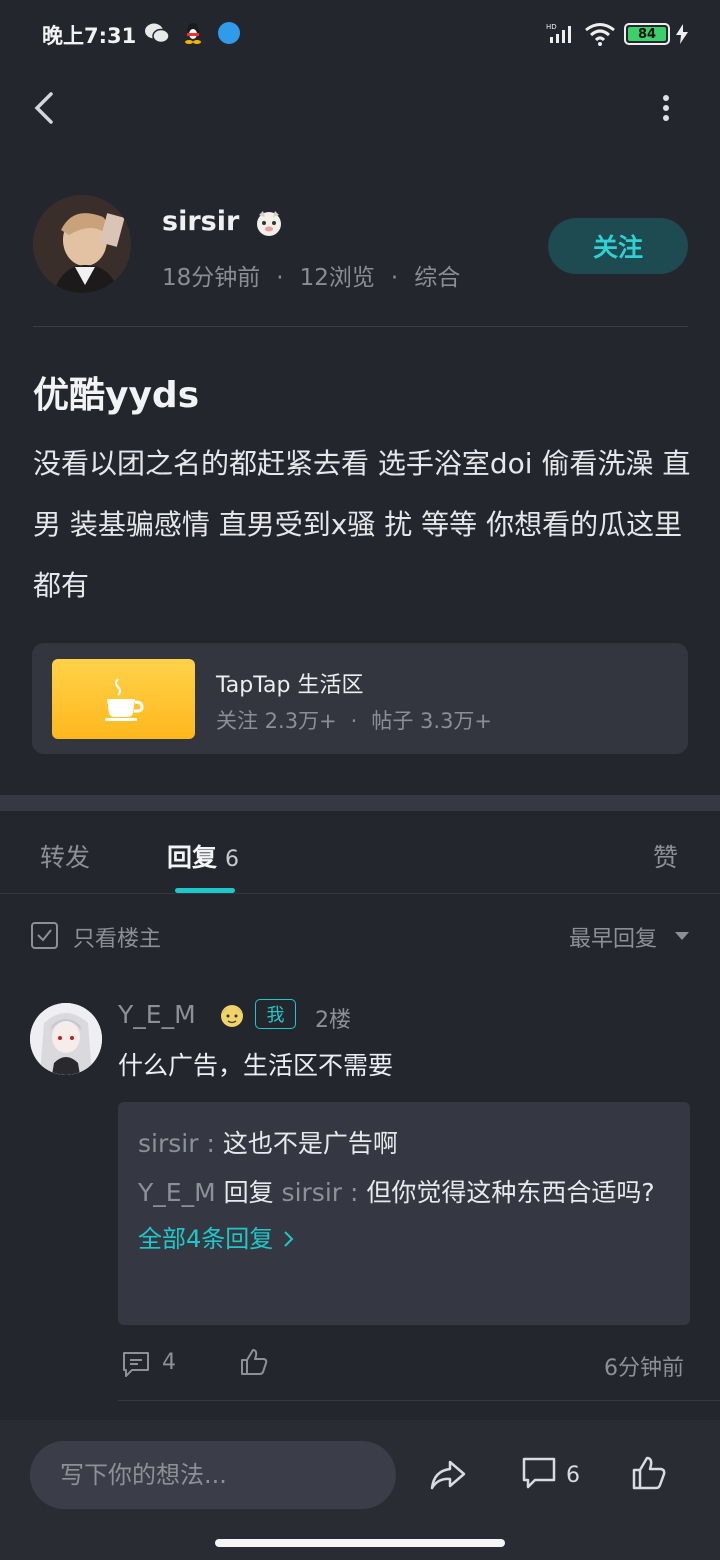 The image size is (720, 1560). I want to click on more-button, so click(666, 108).